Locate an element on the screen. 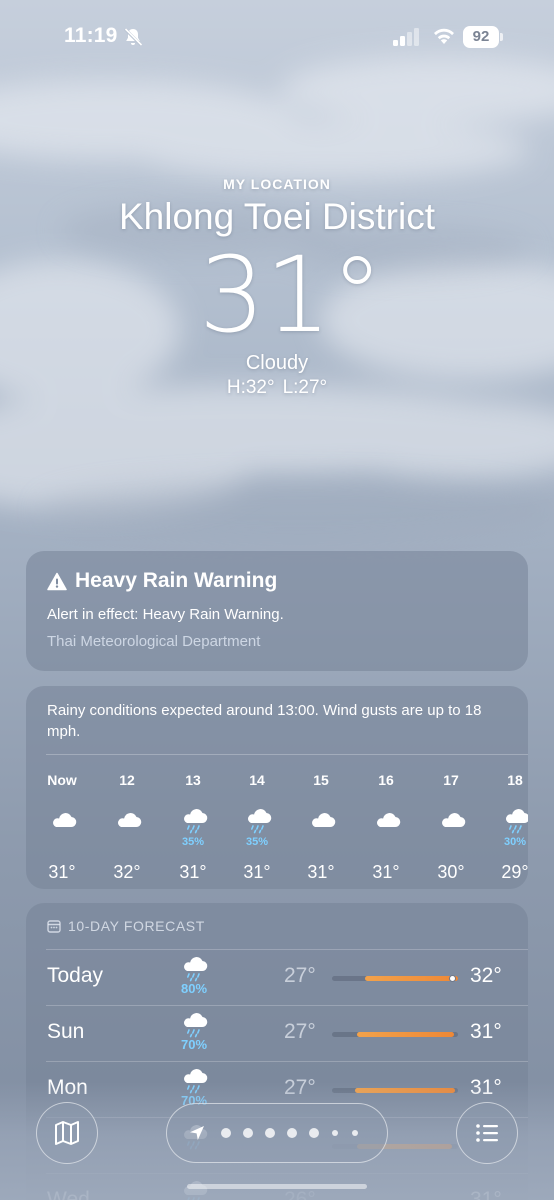 This screenshot has height=1200, width=554. hour-label: 16 is located at coordinates (386, 780).